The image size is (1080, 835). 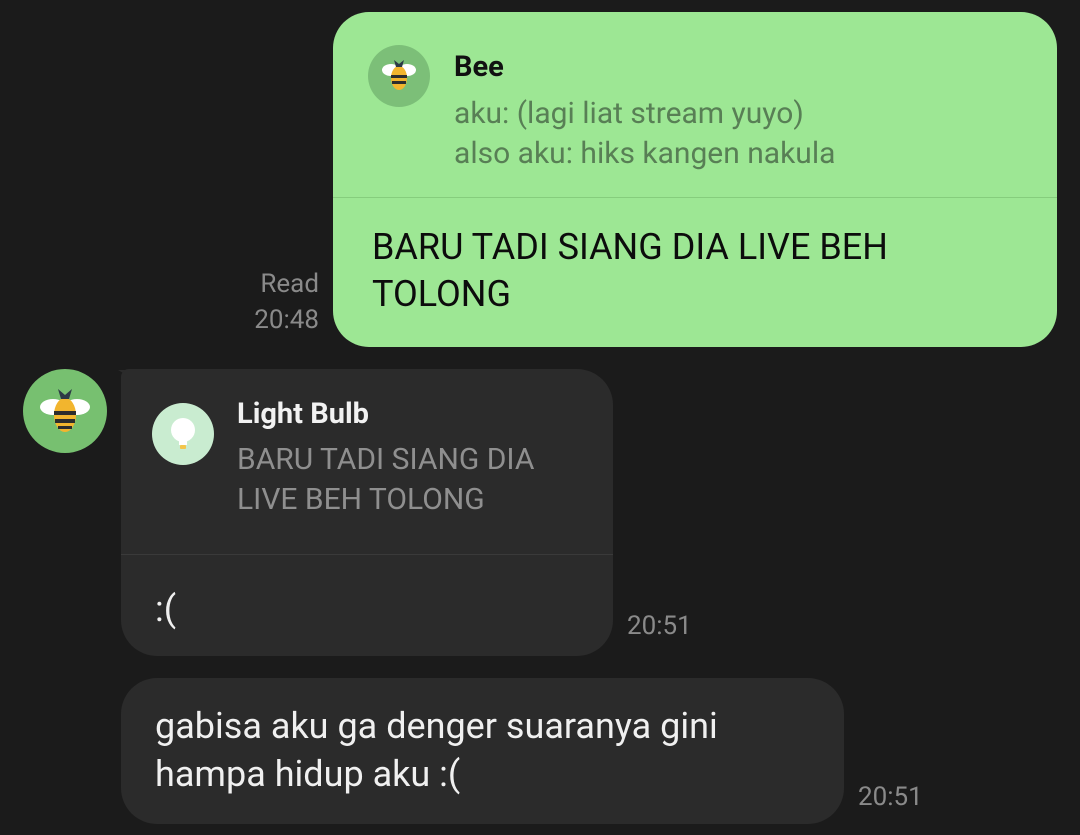 I want to click on message-meta: Read 20:48, so click(x=275, y=302).